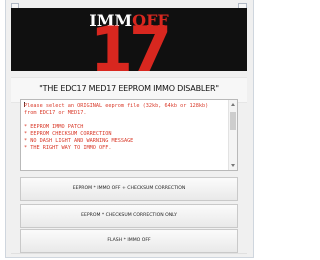  Describe the element at coordinates (129, 216) in the screenshot. I see `checksum-only-button: EEPROM * CHECKSUM CORRECTION ONLY` at that location.